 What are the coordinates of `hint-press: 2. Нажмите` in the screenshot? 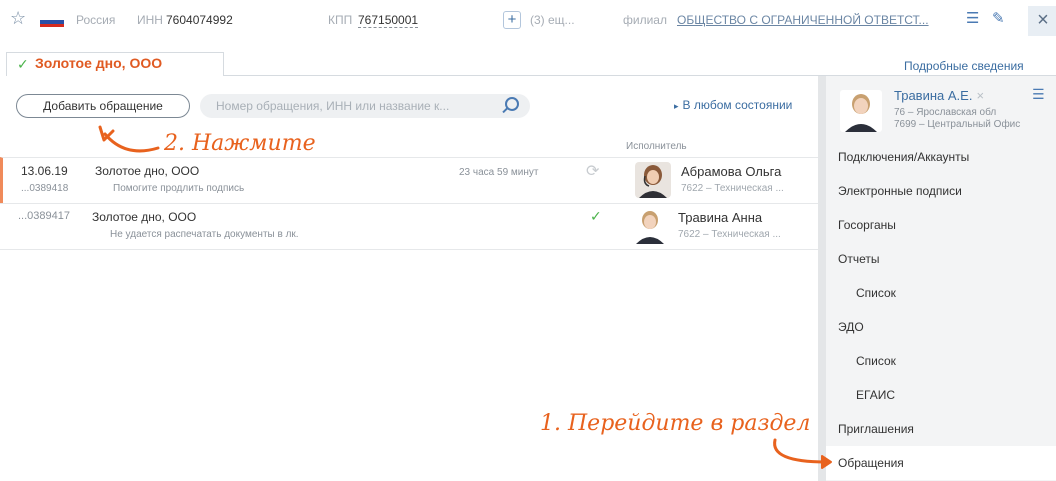 It's located at (240, 143).